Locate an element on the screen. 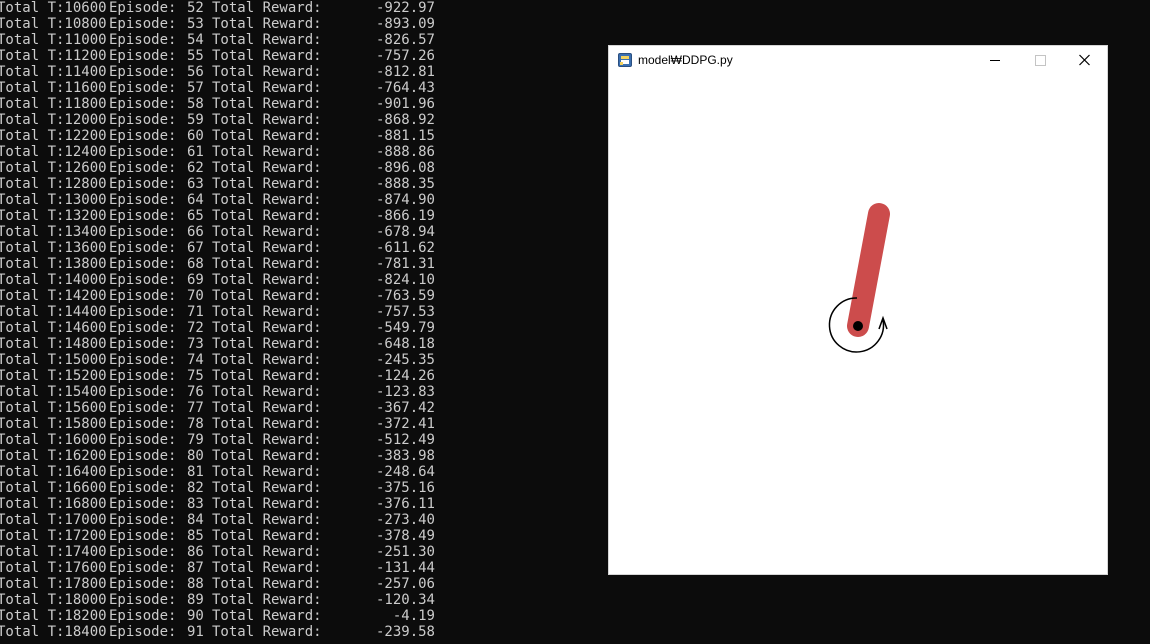 Image resolution: width=1150 pixels, height=644 pixels. pendulum-pole is located at coordinates (868, 270).